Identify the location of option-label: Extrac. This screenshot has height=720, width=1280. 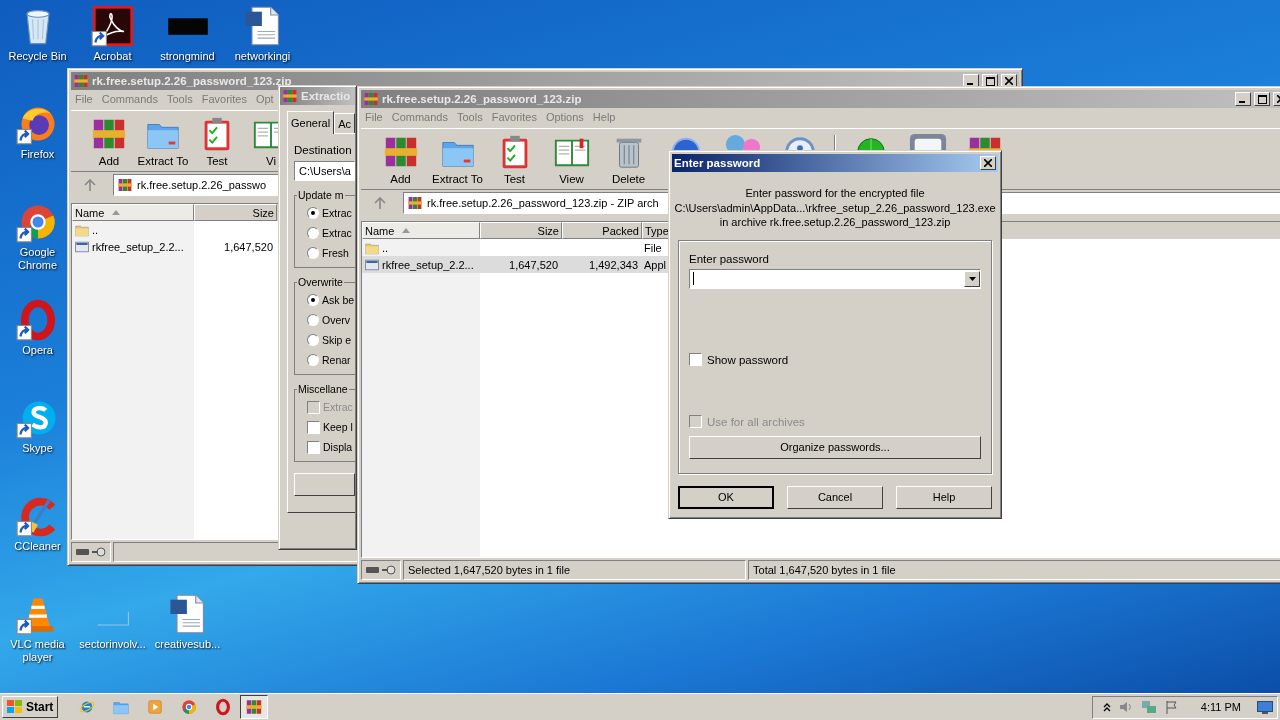
(338, 407).